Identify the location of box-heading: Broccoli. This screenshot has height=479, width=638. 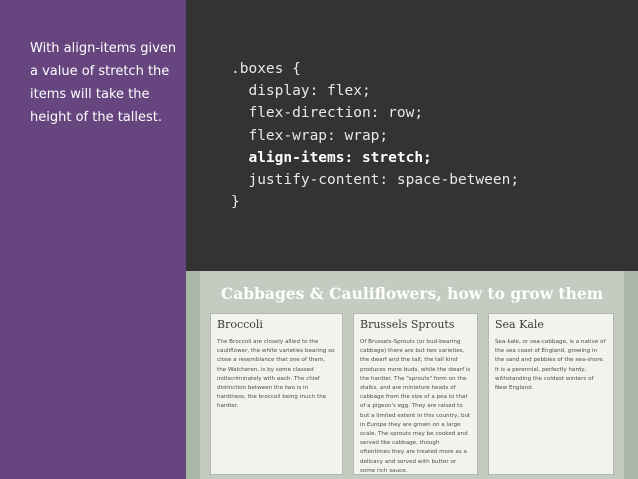
(240, 324).